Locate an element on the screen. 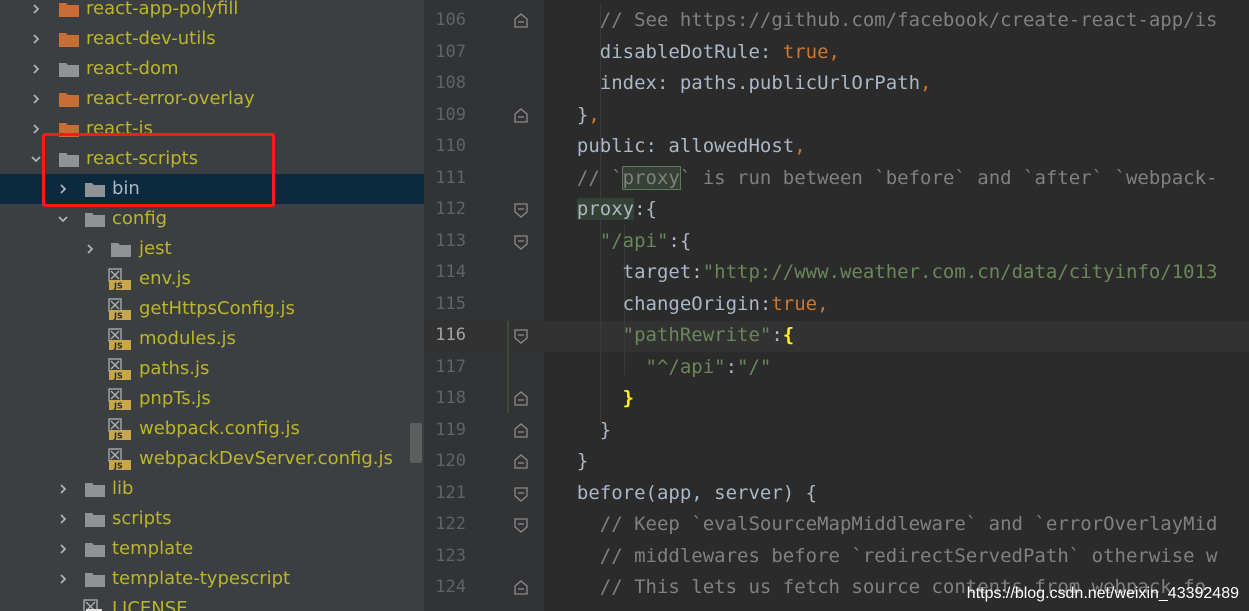  tree-item-pnpts-js: JS pnpTs.js is located at coordinates (212, 399).